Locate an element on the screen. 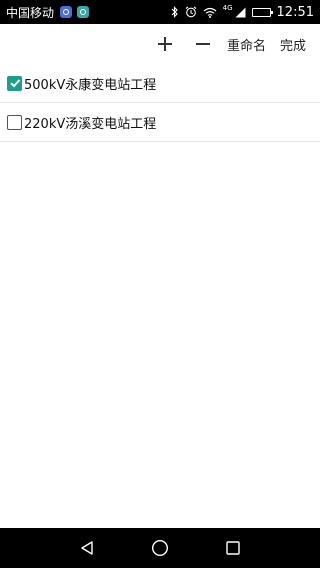 This screenshot has height=568, width=320. navigation-bar is located at coordinates (160, 548).